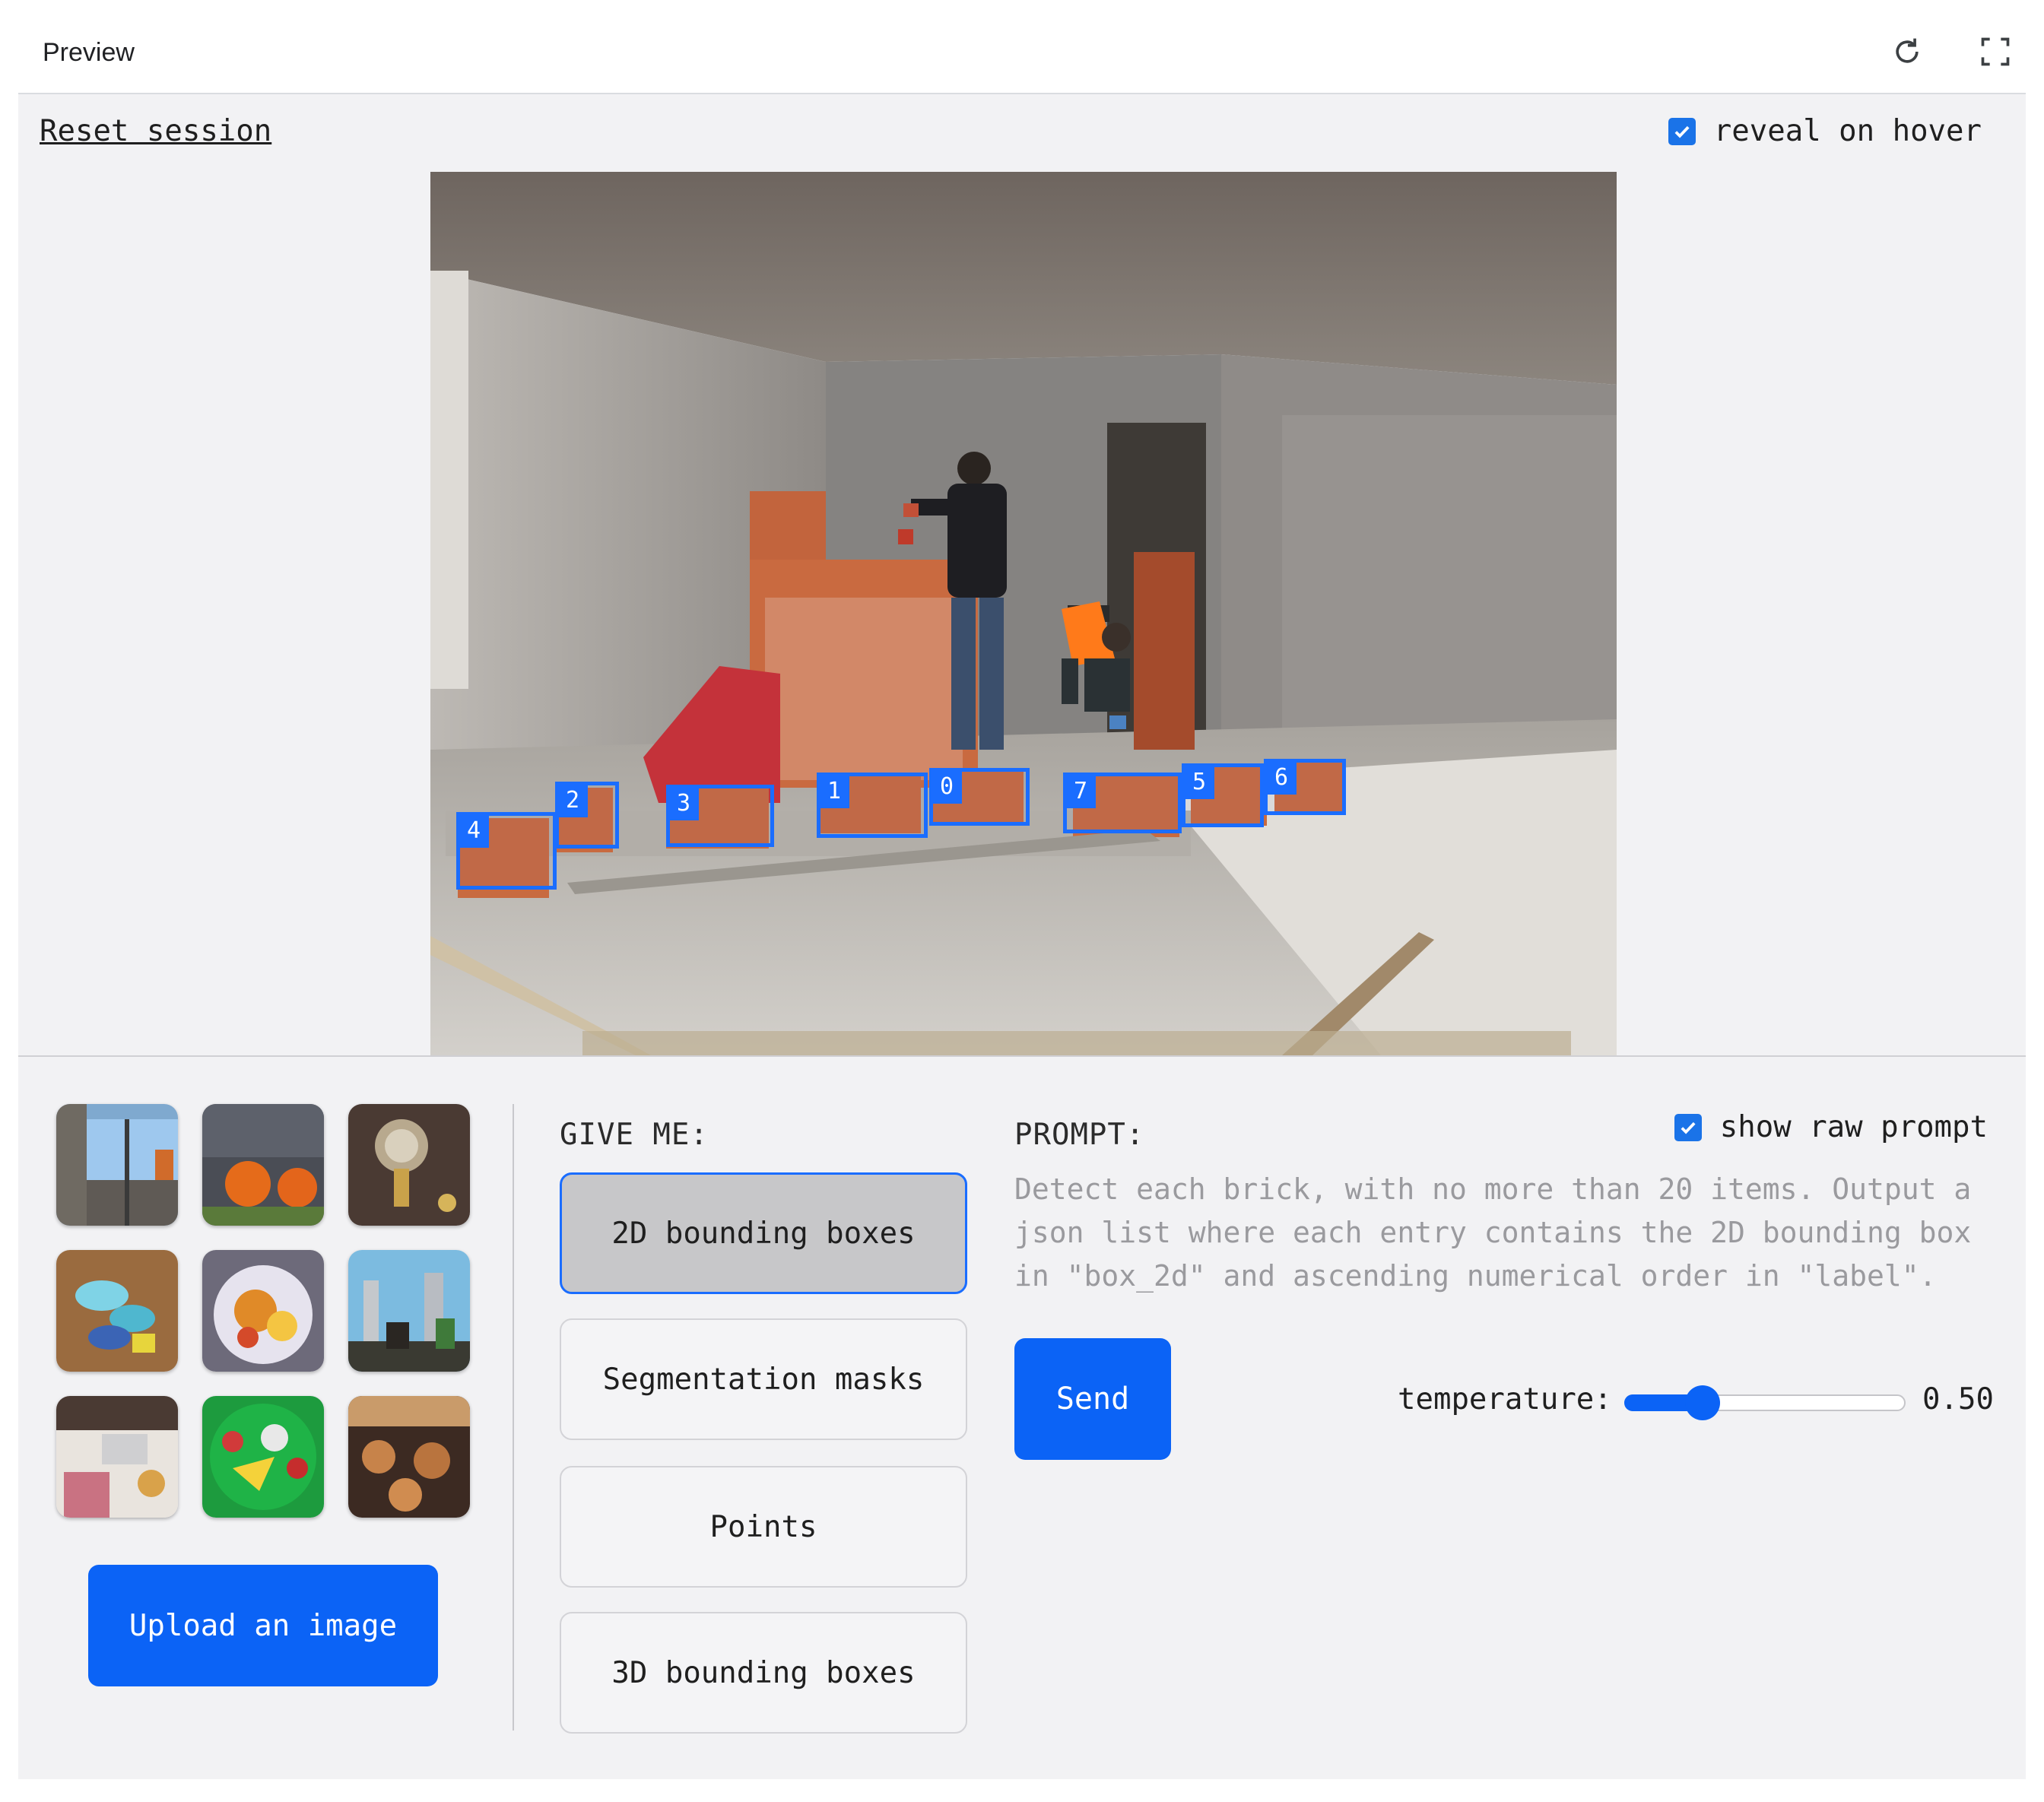  I want to click on detection-box-3: 3, so click(720, 816).